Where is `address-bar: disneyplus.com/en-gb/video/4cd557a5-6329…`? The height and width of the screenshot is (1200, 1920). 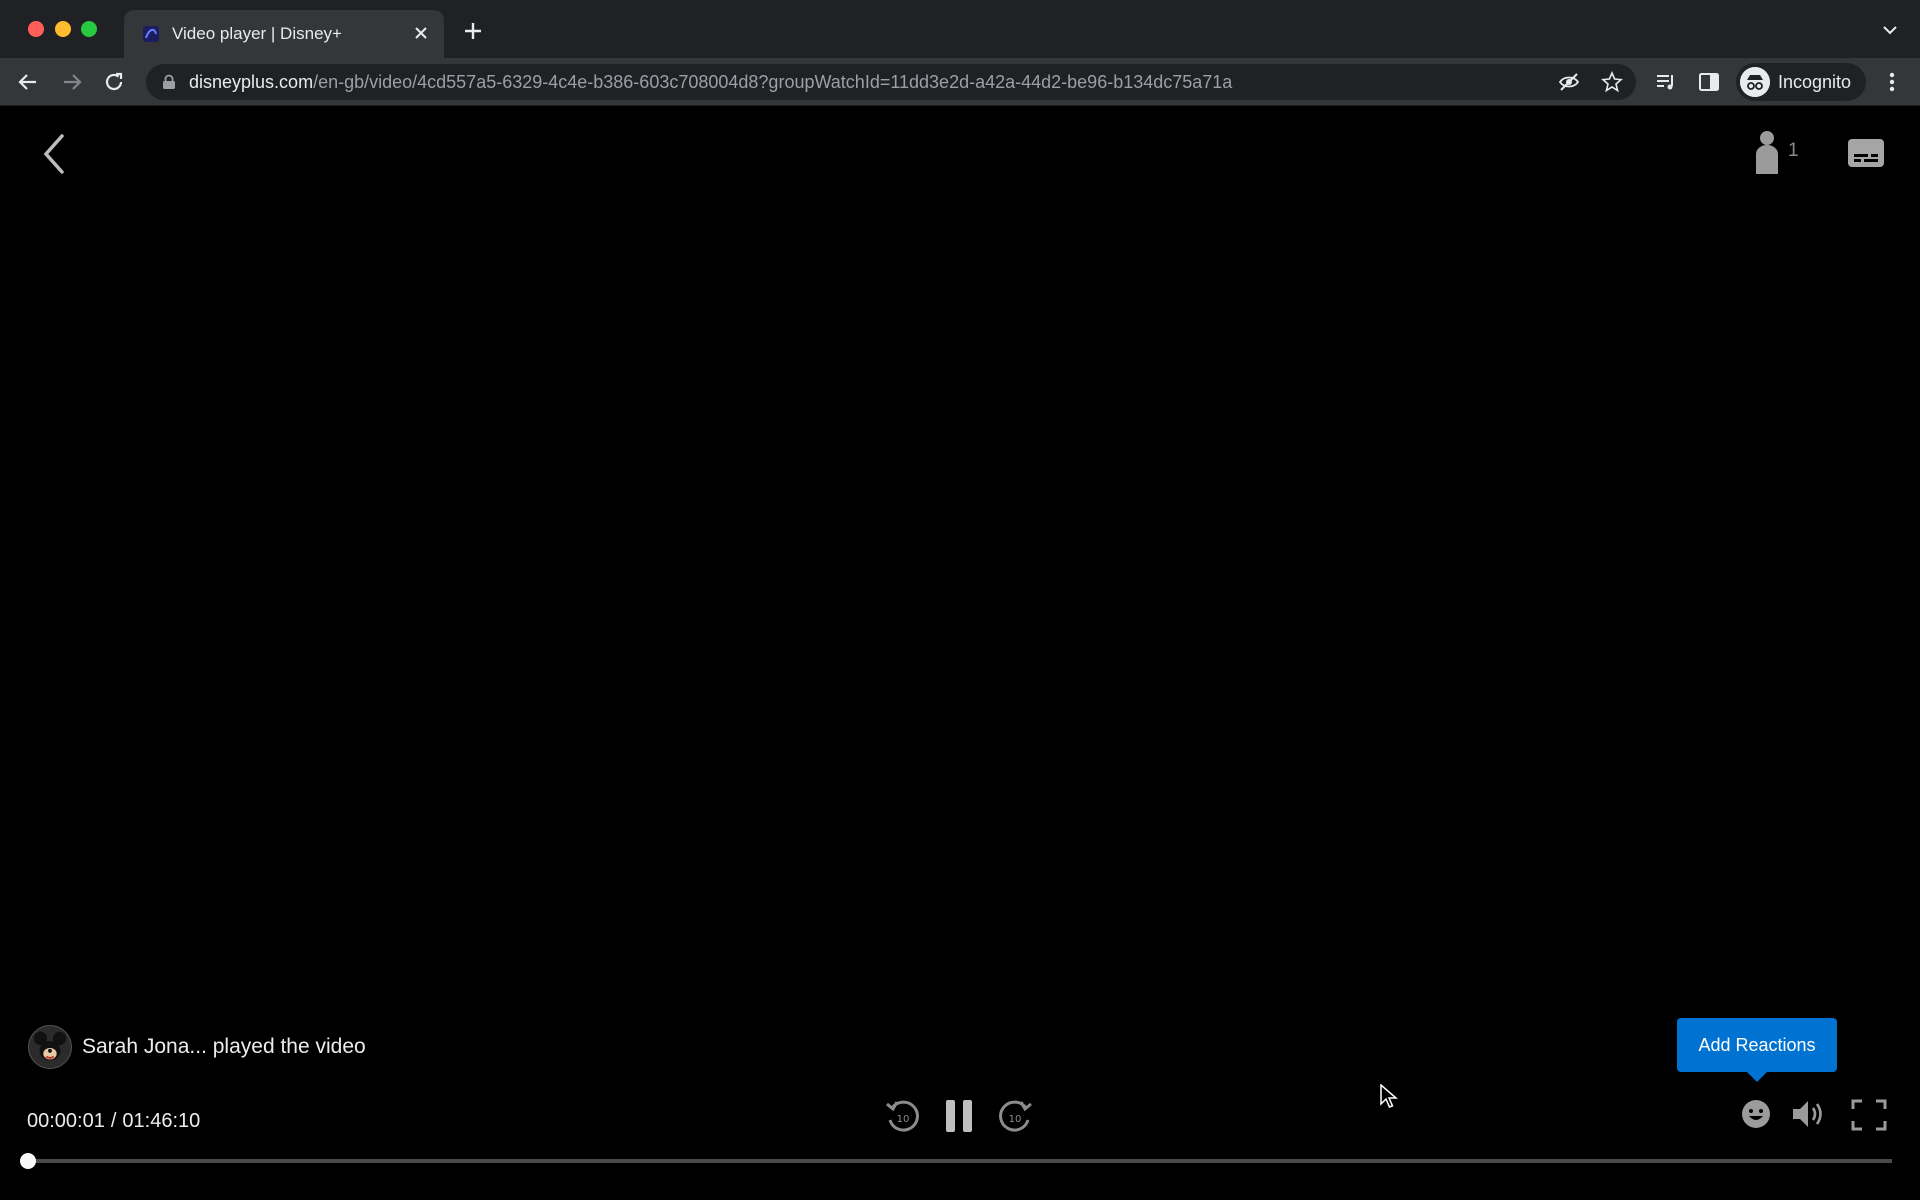
address-bar: disneyplus.com/en-gb/video/4cd557a5-6329… is located at coordinates (891, 82).